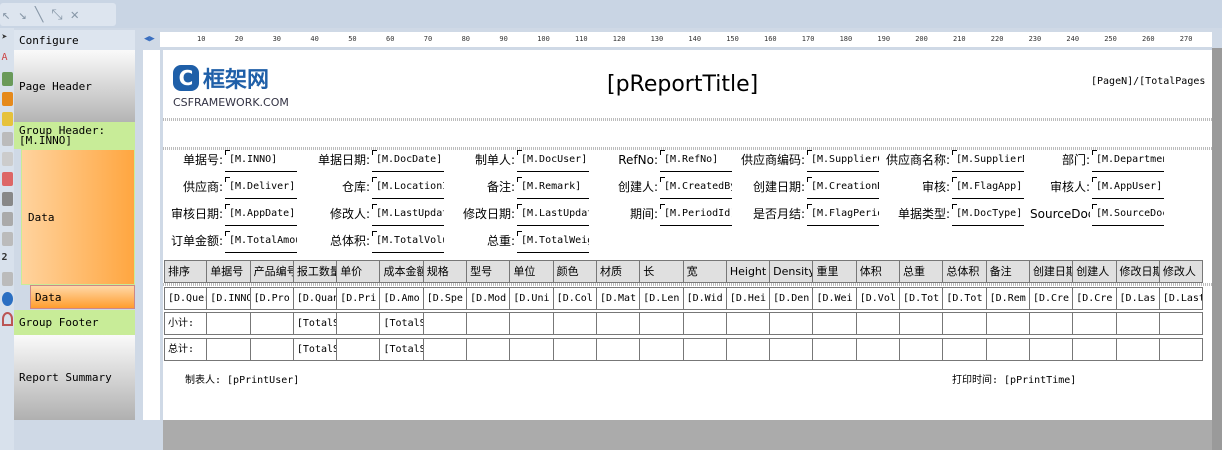 This screenshot has width=1222, height=450. I want to click on table-cell: [D.Last, so click(1181, 298).